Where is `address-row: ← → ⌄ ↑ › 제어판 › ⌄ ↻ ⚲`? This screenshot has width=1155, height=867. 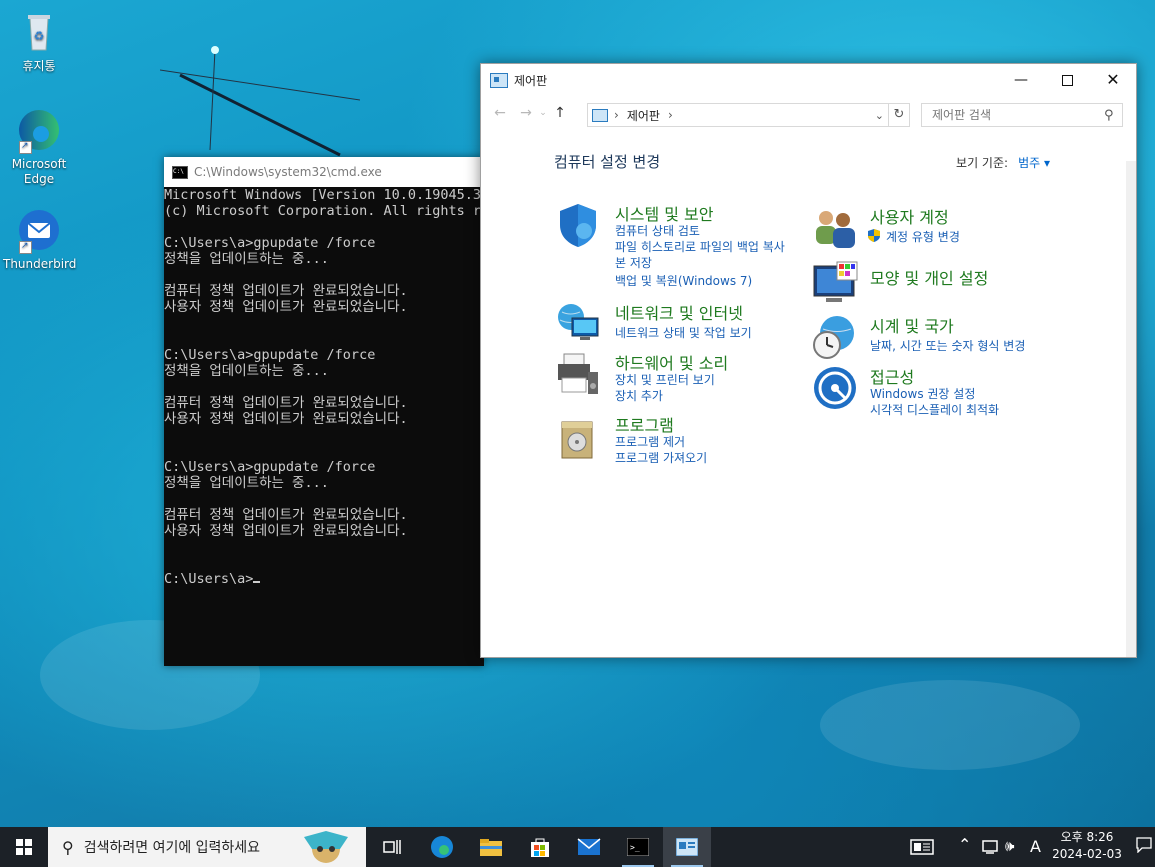
address-row: ← → ⌄ ↑ › 제어판 › ⌄ ↻ ⚲ is located at coordinates (808, 113).